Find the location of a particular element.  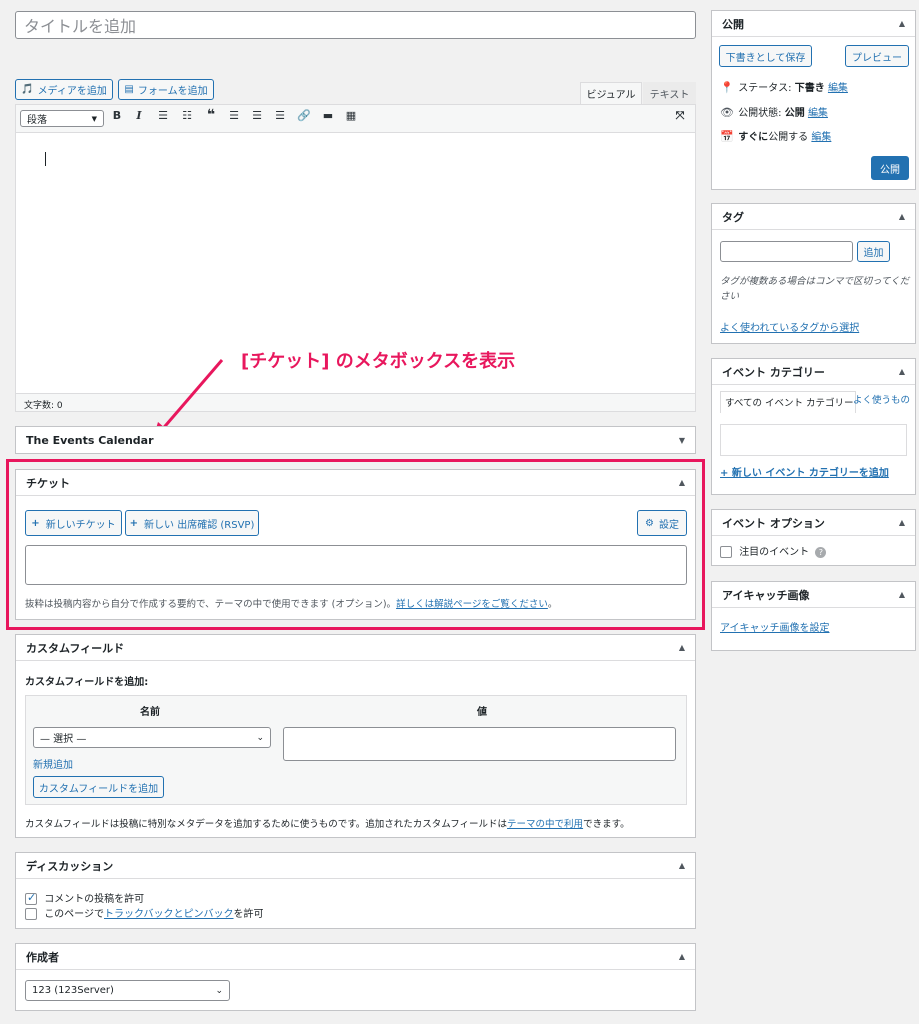

event-options-box: イベント オプション ▲ 注目のイベント ? is located at coordinates (813, 537).